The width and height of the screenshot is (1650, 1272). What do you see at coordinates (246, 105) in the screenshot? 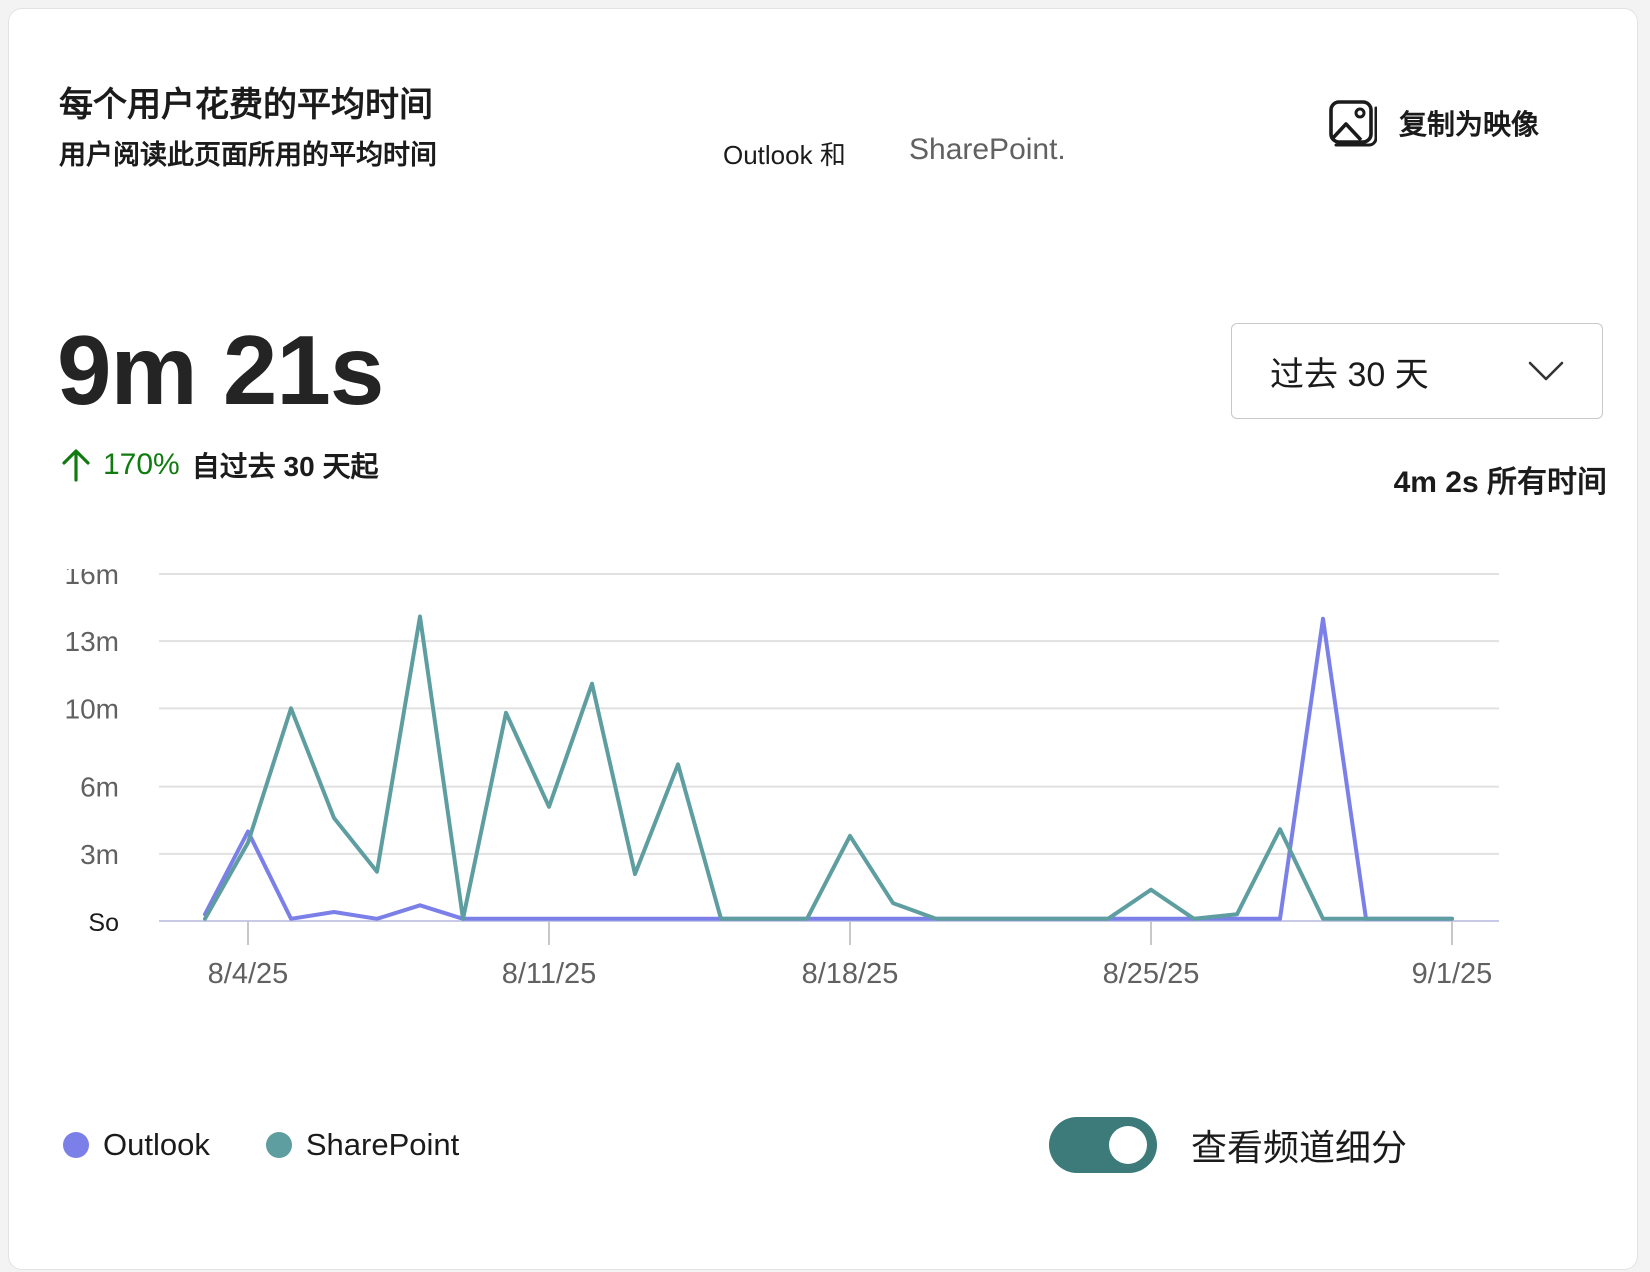
I see `card-title: 每个用户花费的平均时间` at bounding box center [246, 105].